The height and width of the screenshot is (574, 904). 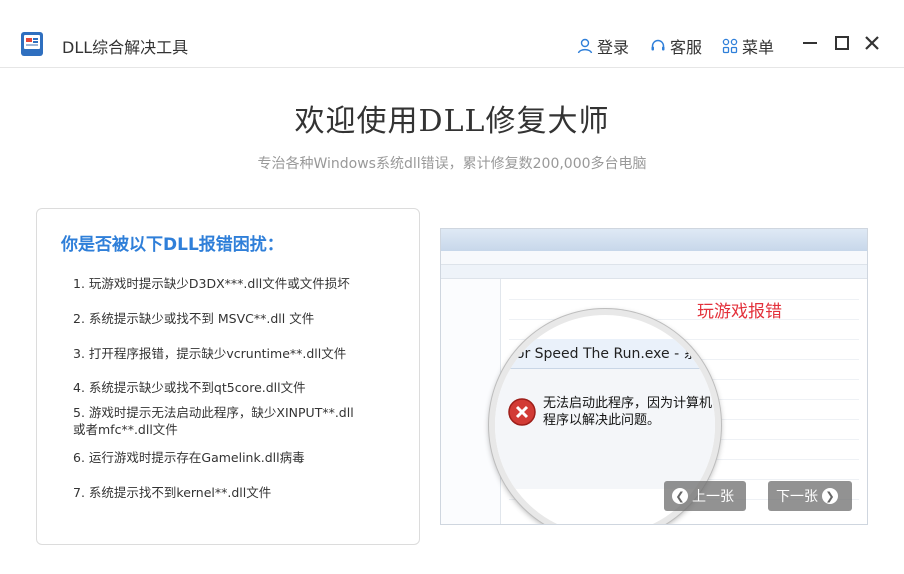 I want to click on prev-label: 上一张, so click(x=713, y=497).